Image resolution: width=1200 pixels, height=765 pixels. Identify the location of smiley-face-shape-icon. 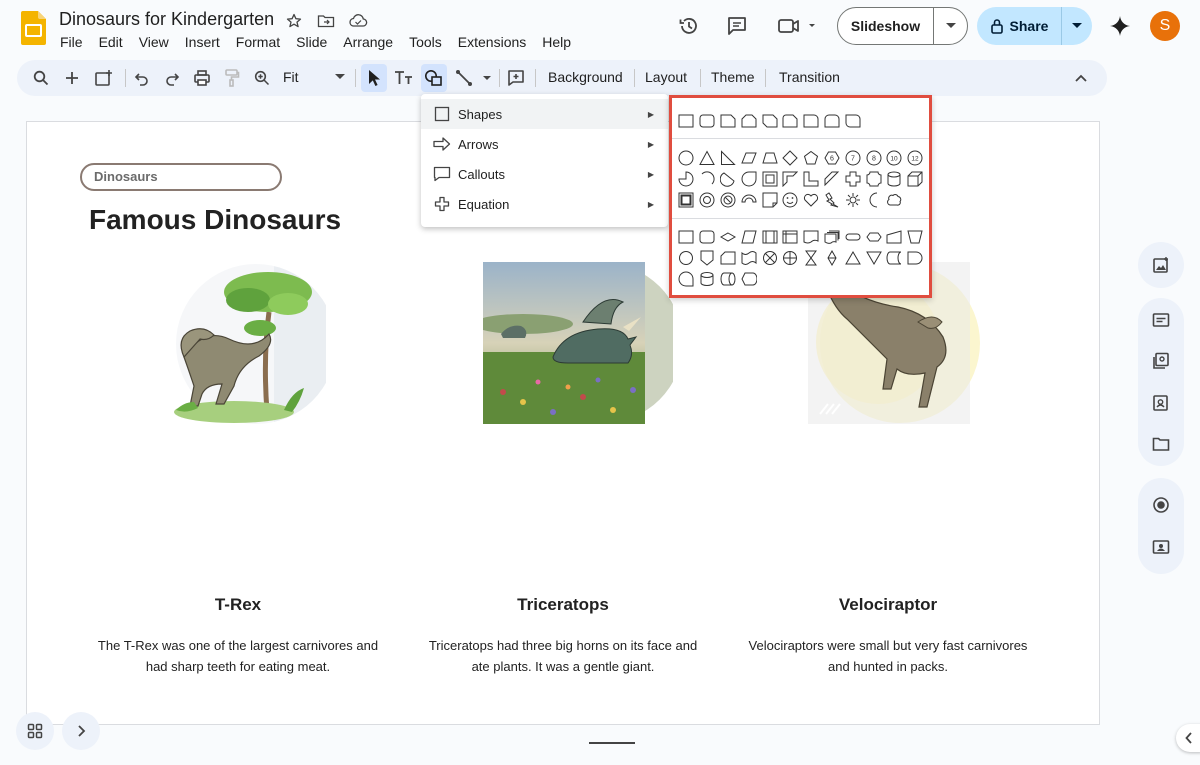
(790, 200).